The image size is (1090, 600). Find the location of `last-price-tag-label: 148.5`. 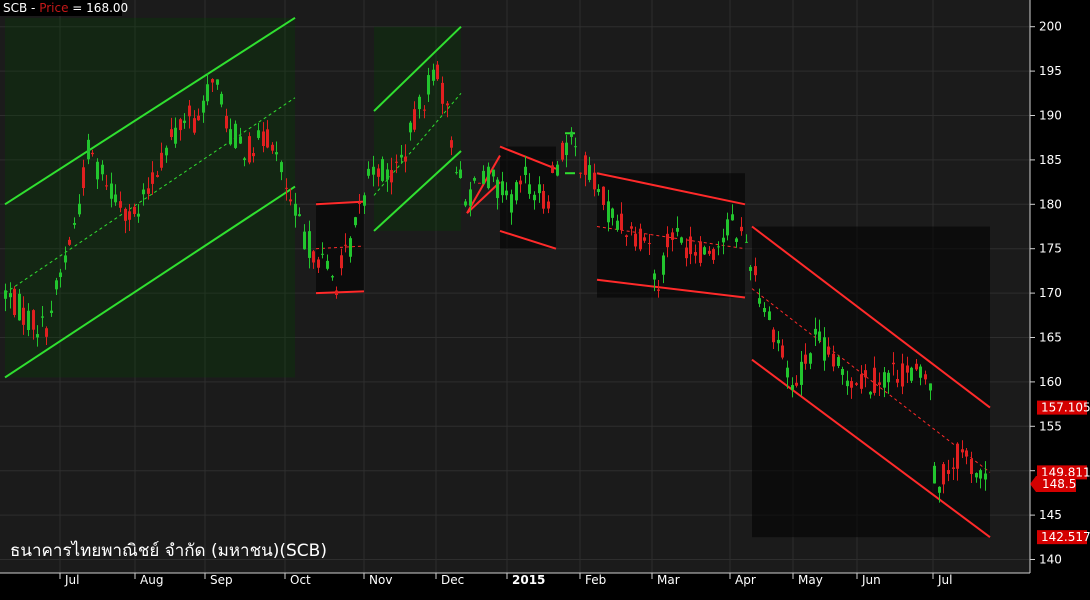

last-price-tag-label: 148.5 is located at coordinates (1059, 484).